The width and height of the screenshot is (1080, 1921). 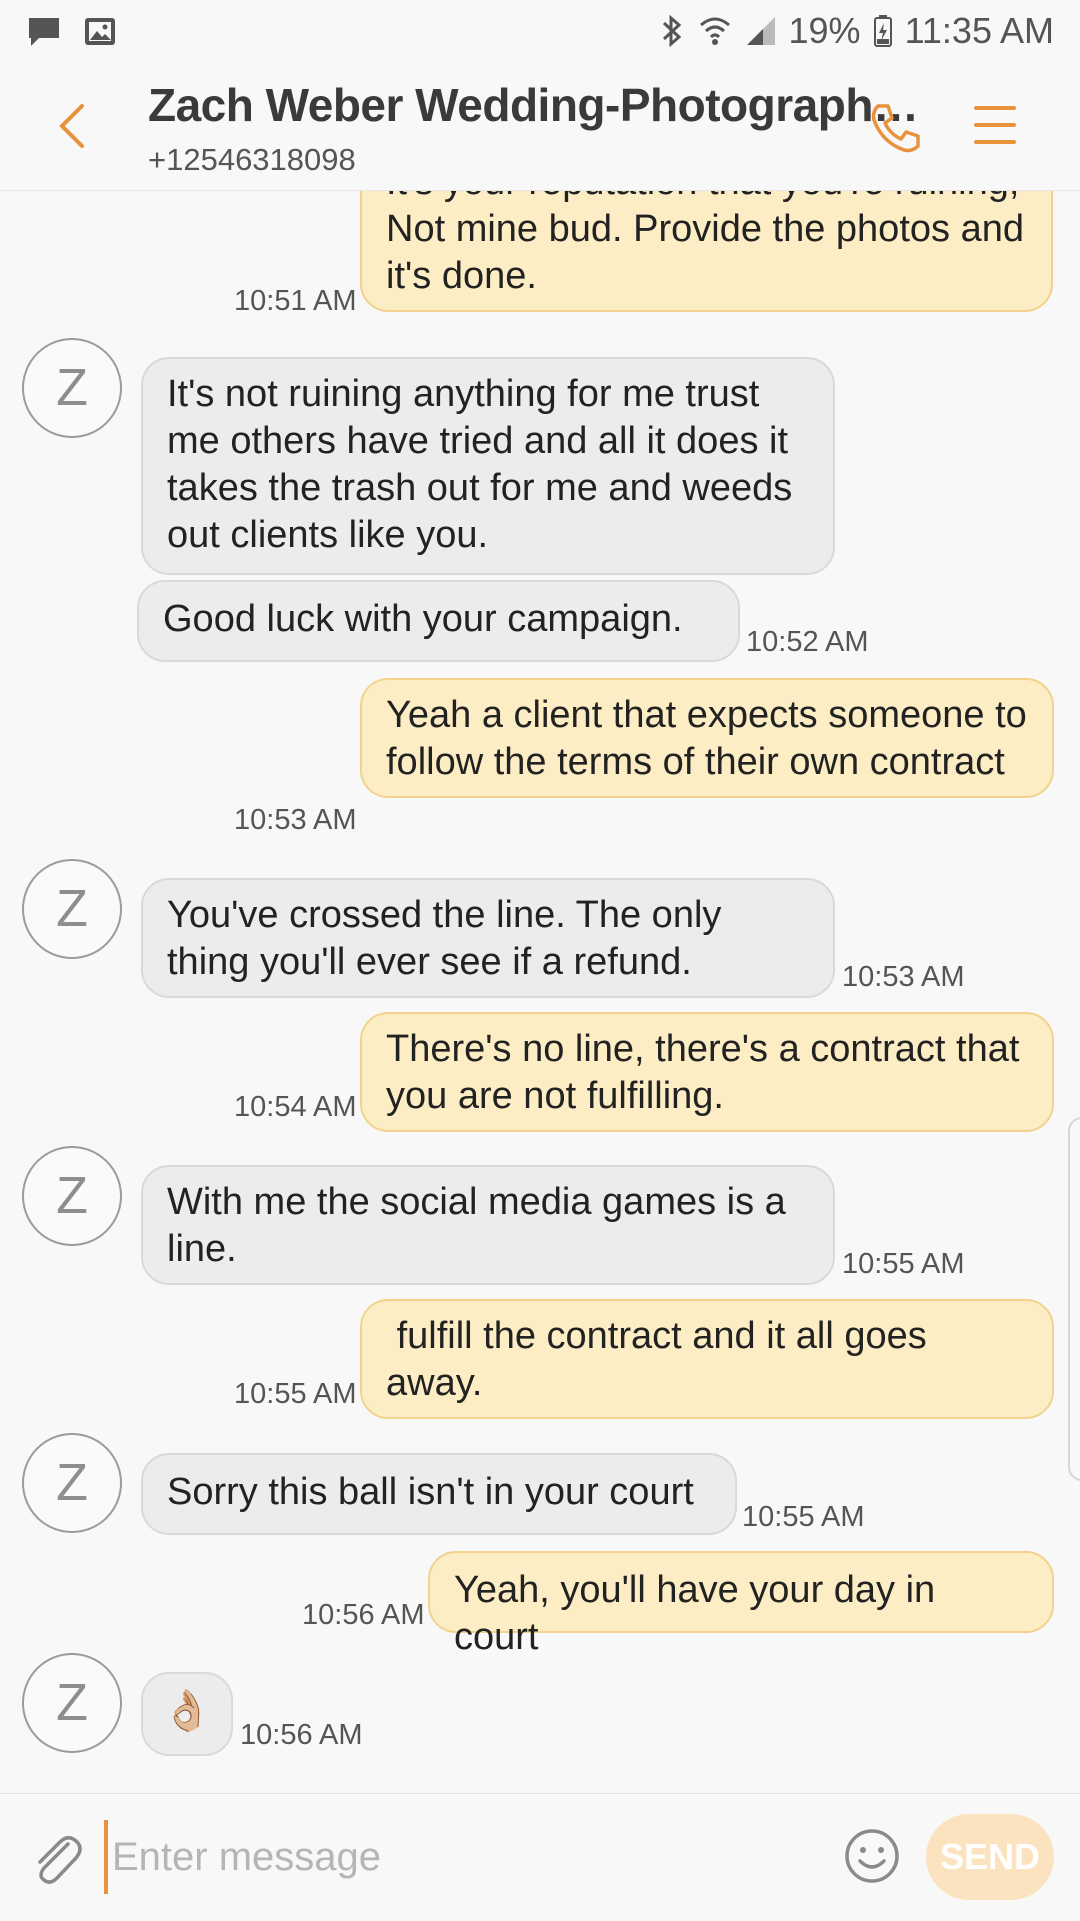 I want to click on message-timestamp: 10:52 AM, so click(x=807, y=642).